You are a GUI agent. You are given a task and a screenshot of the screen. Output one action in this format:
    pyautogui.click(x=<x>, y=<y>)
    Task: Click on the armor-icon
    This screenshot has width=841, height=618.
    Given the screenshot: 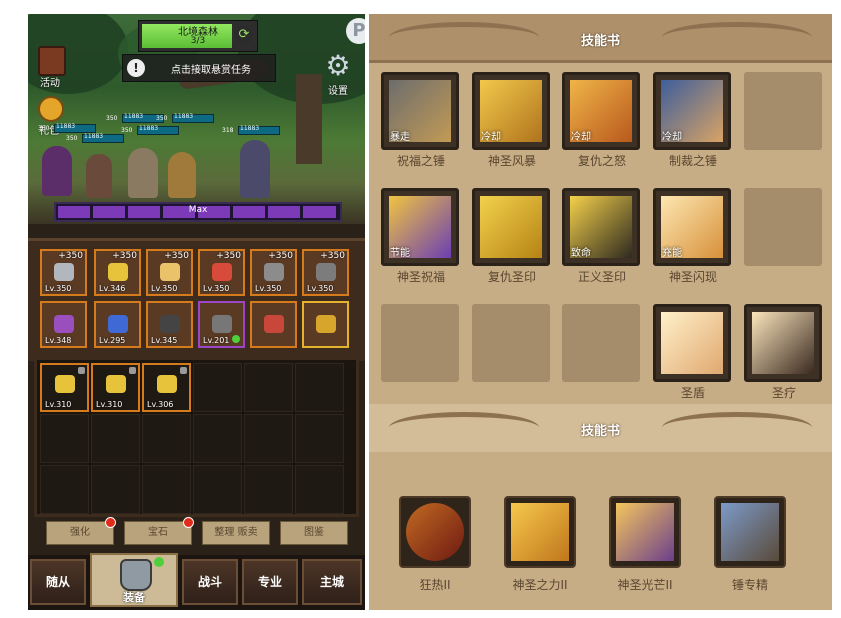 What is the action you would take?
    pyautogui.click(x=170, y=272)
    